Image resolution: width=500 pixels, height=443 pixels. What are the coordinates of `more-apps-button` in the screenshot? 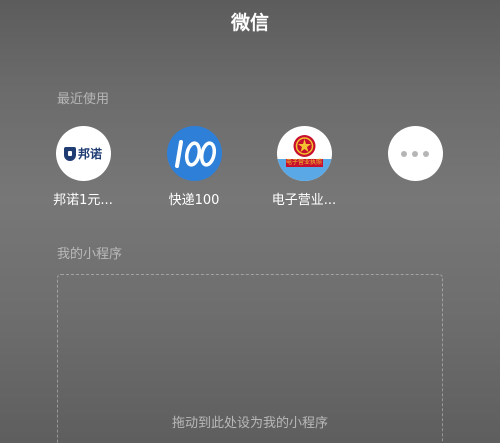 It's located at (415, 153).